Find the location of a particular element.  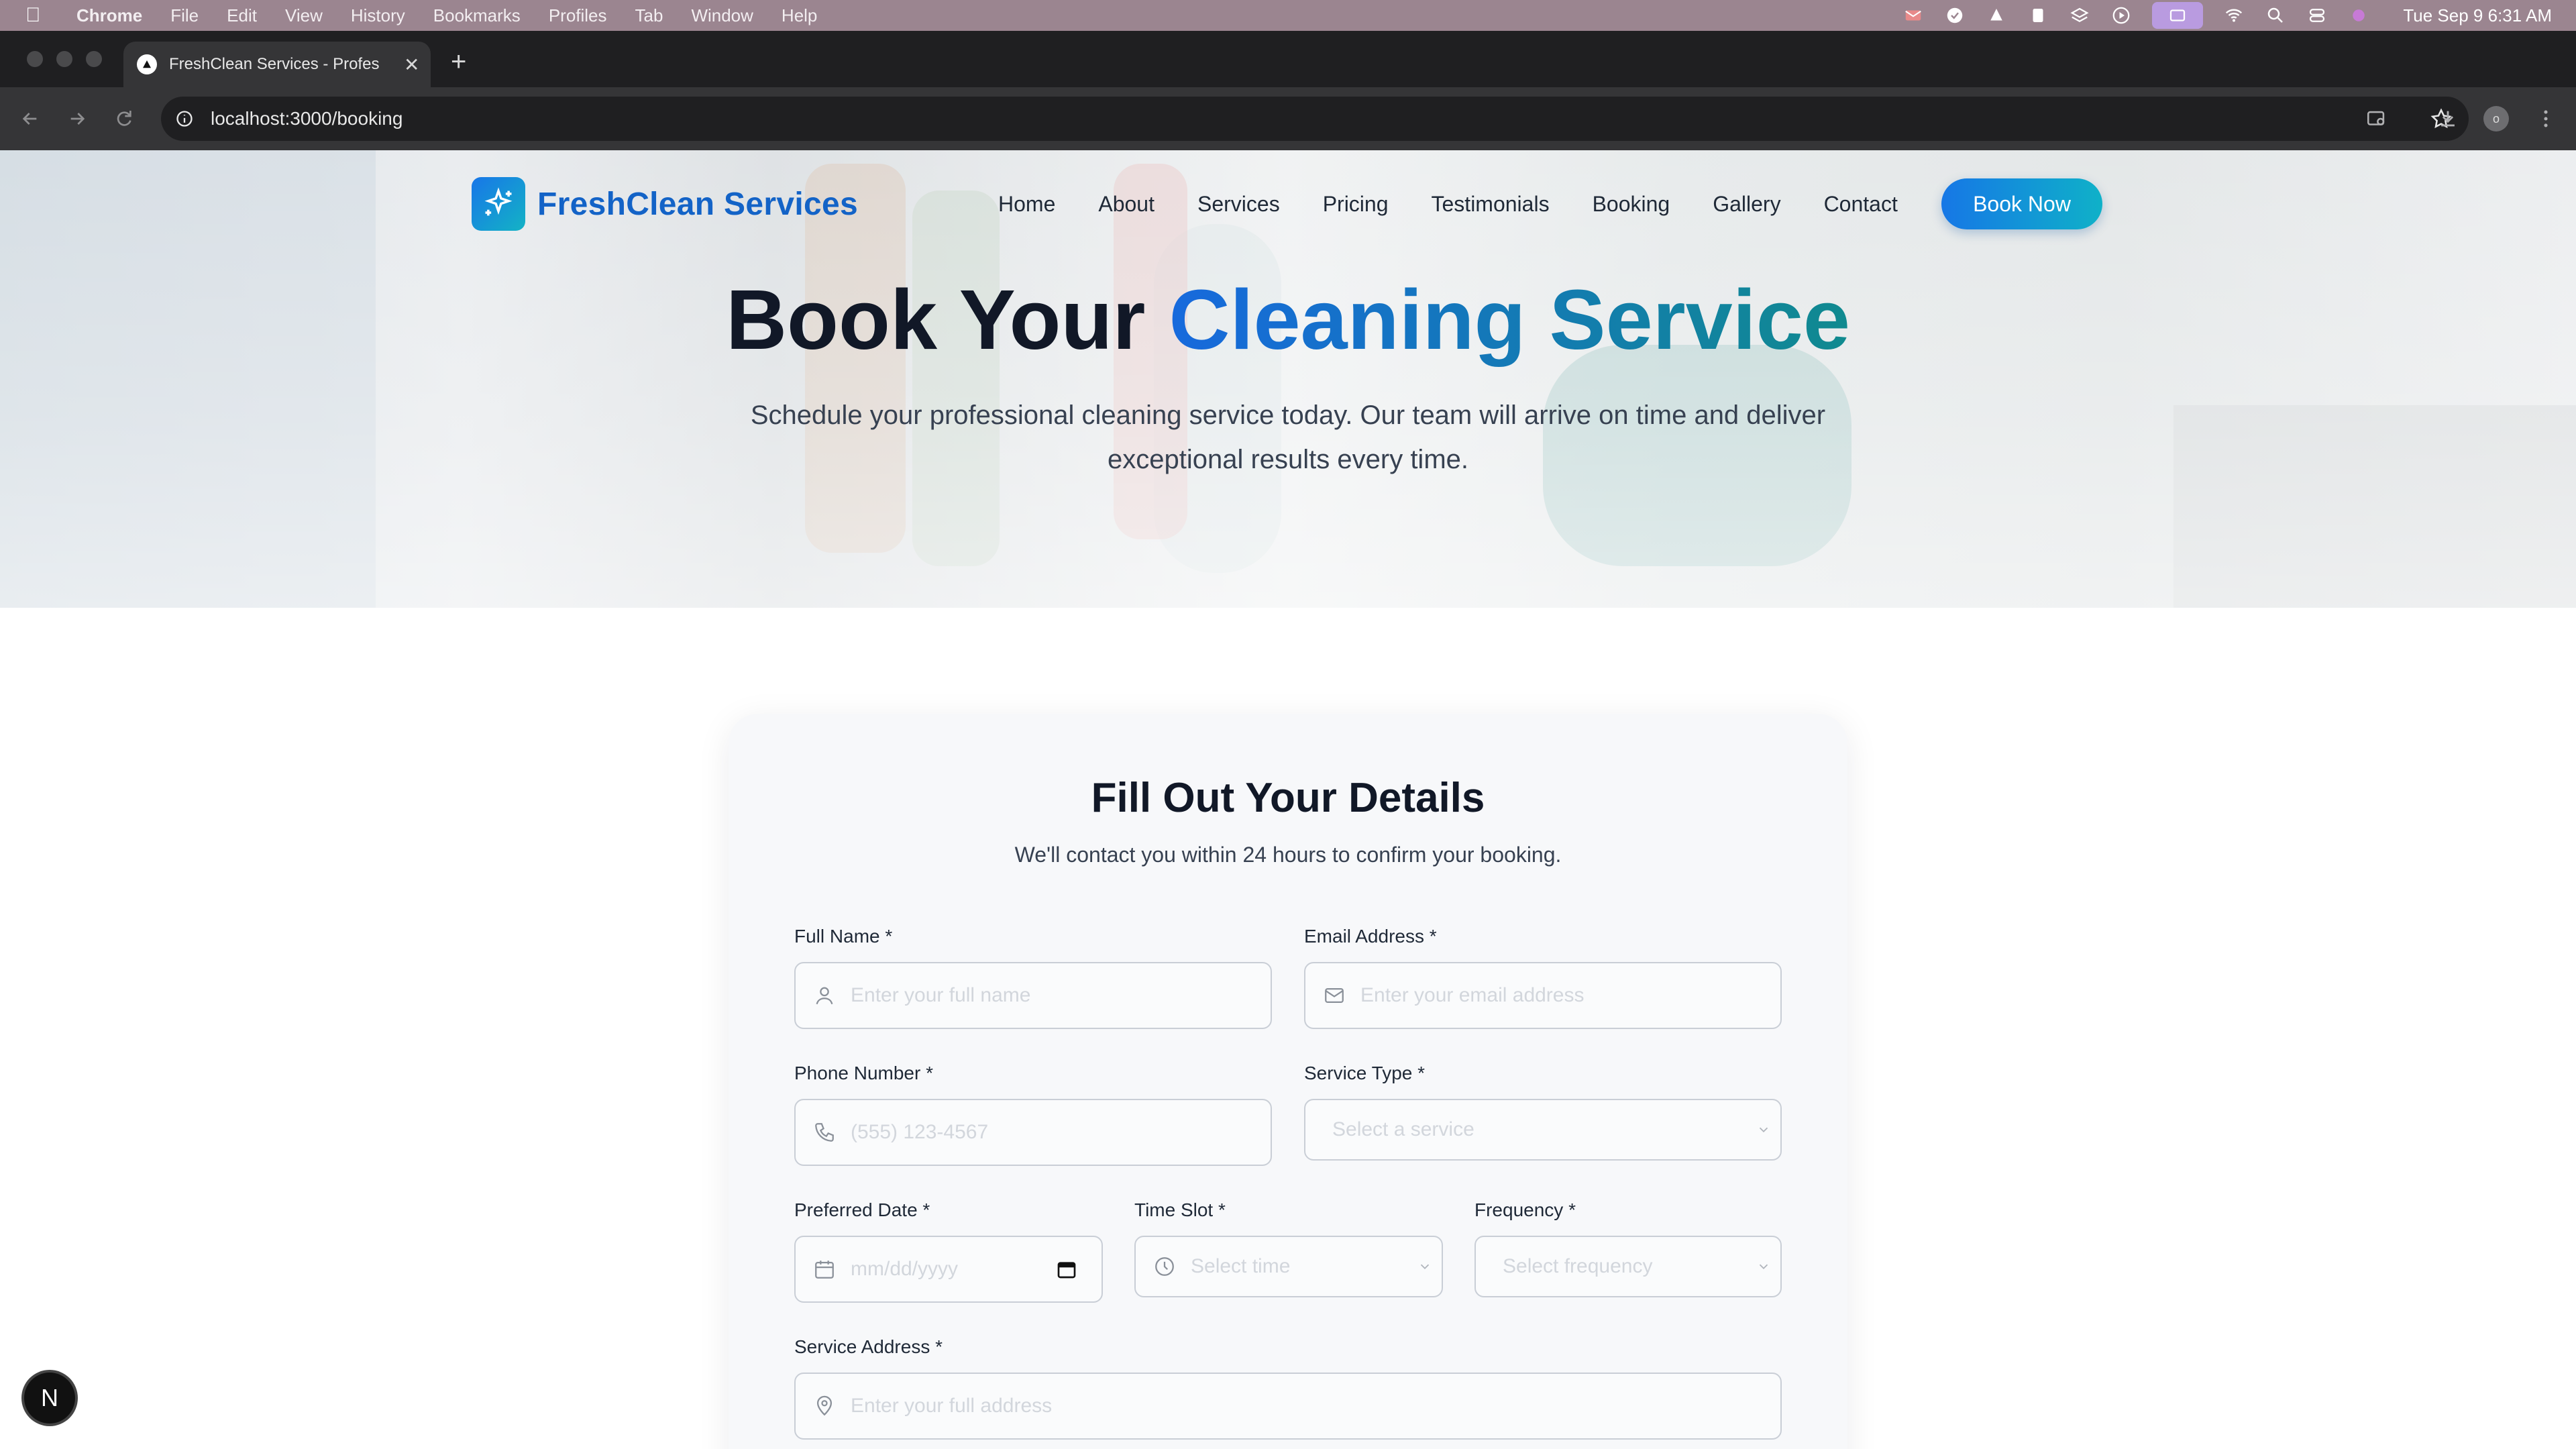

browser-tab-active: FreshClean Services - Profes ✕ is located at coordinates (277, 64).